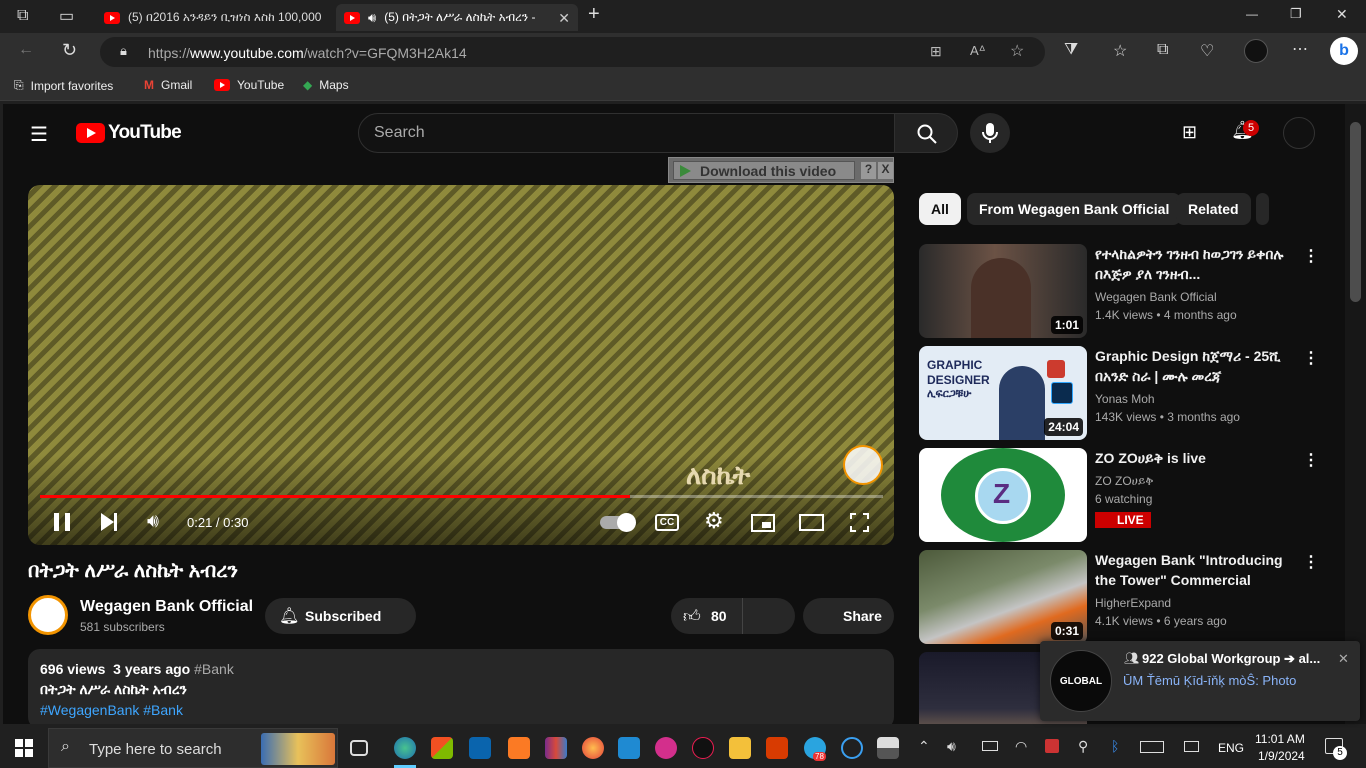 This screenshot has height=768, width=1366. I want to click on language-indicator: ENG, so click(1231, 748).